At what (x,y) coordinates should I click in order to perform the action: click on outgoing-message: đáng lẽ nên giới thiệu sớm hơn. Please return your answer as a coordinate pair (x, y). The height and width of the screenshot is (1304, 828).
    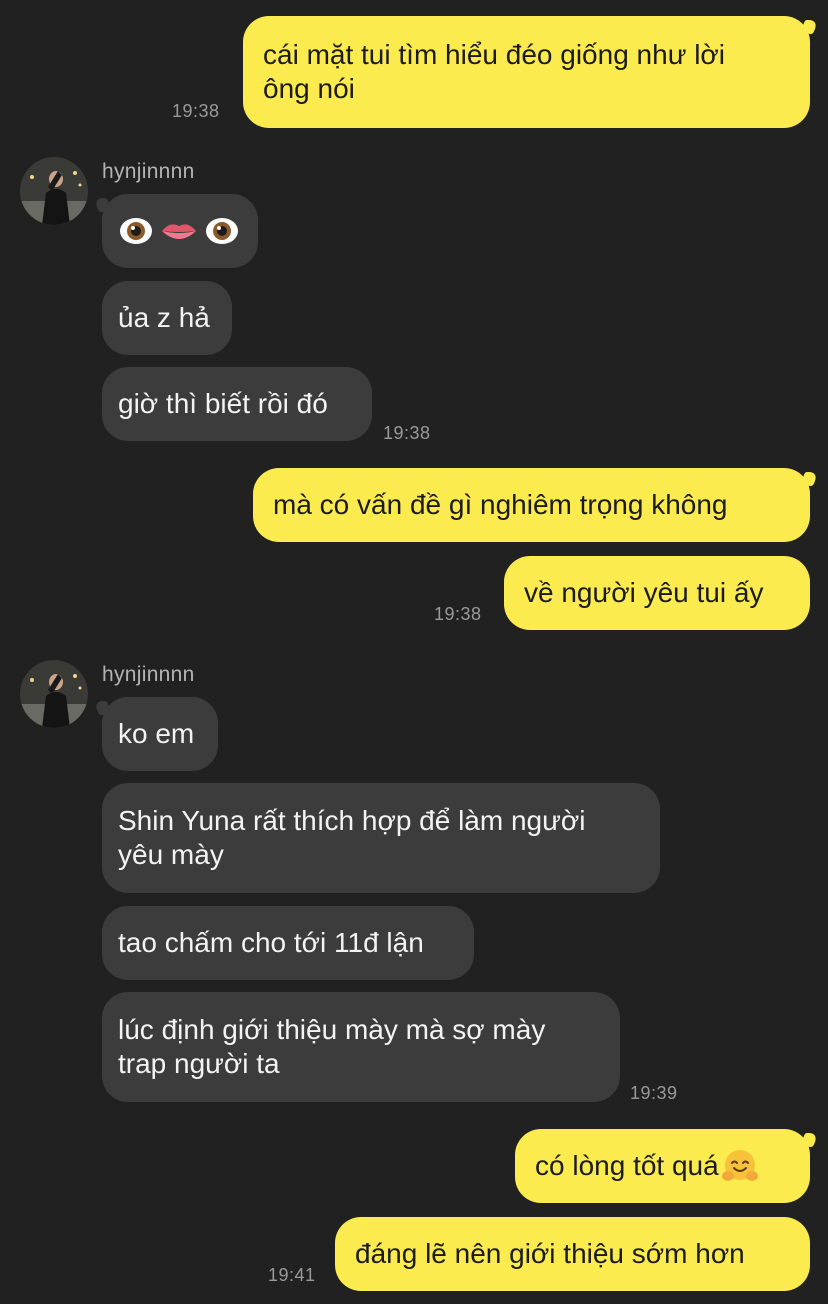
    Looking at the image, I should click on (572, 1254).